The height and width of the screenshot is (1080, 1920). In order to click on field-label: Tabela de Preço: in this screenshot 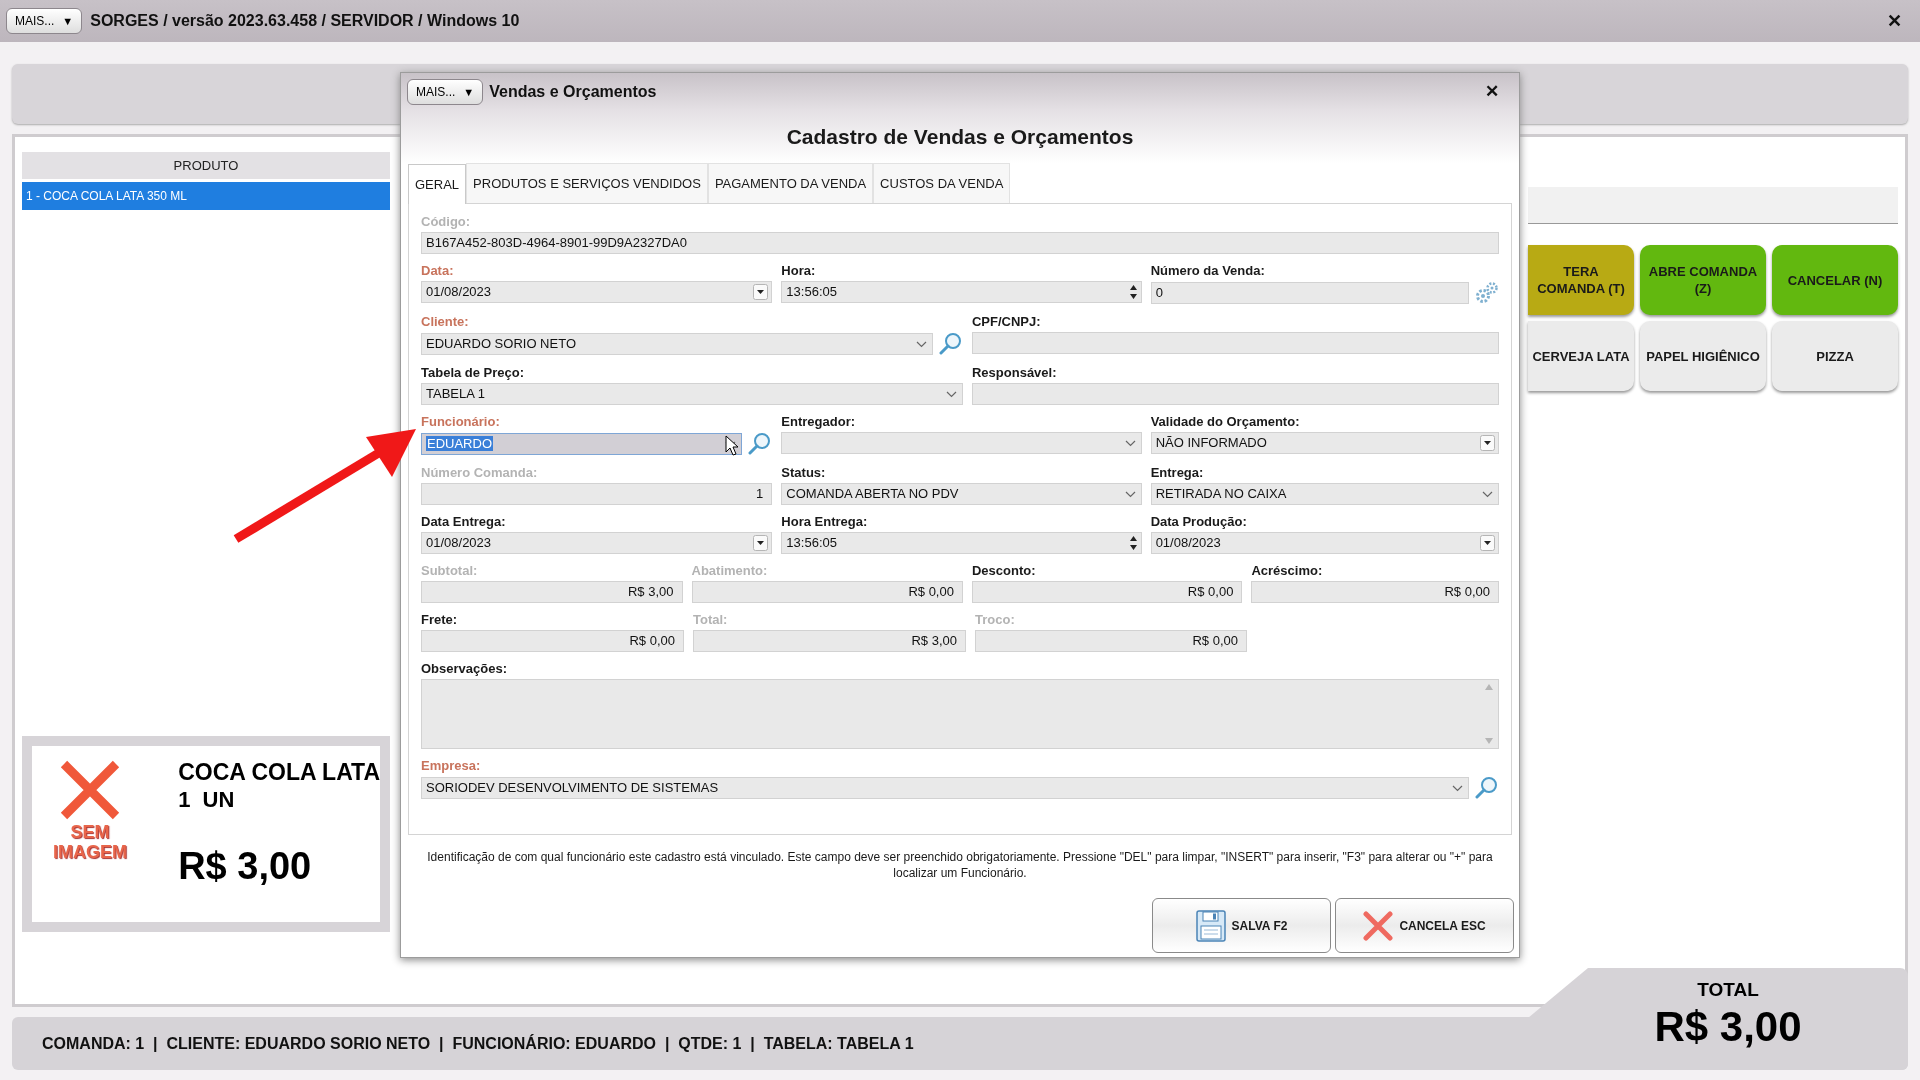, I will do `click(473, 373)`.